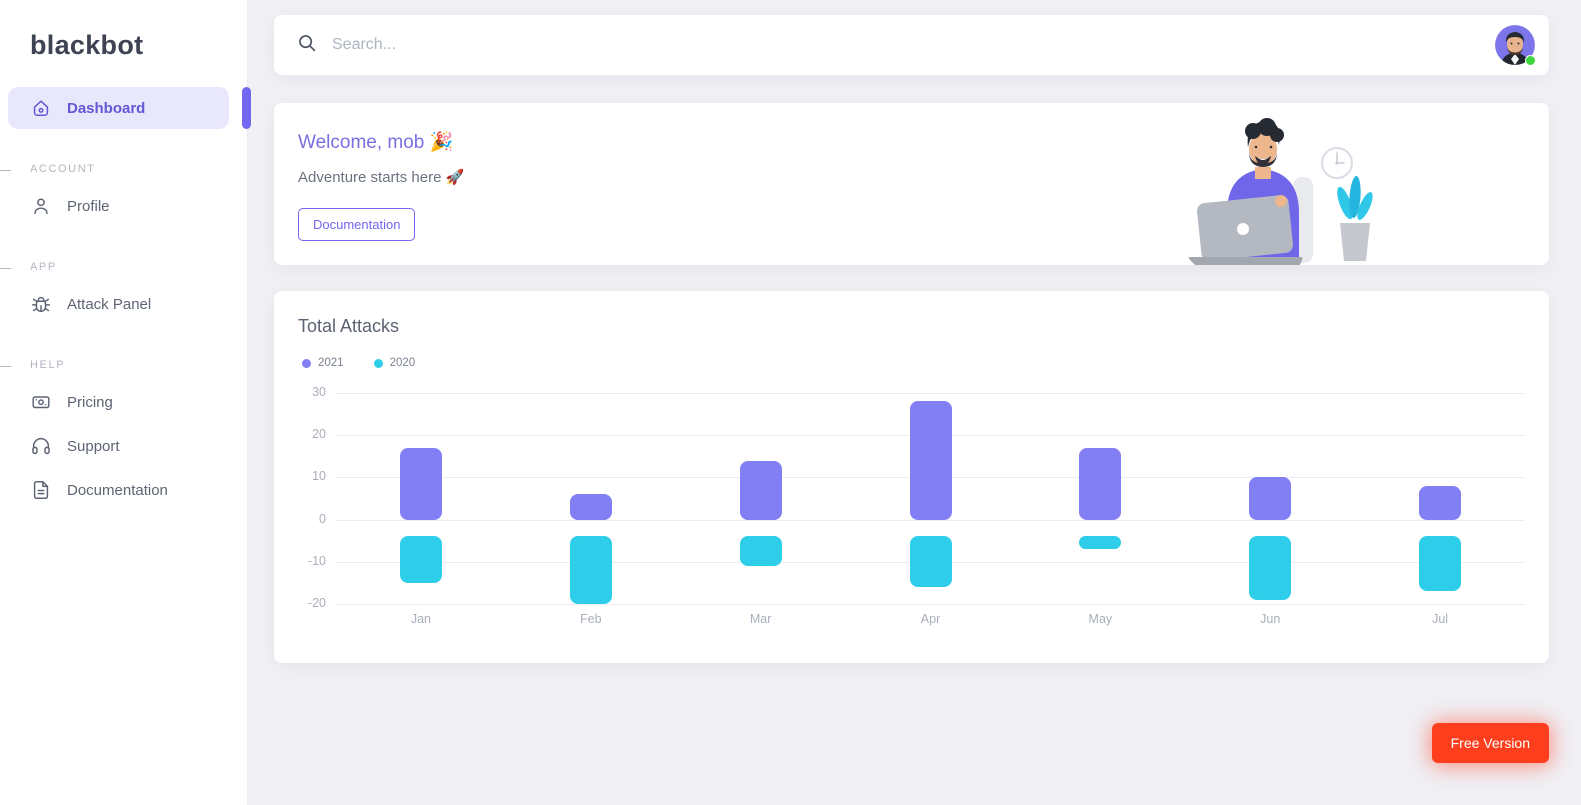 The height and width of the screenshot is (805, 1581). What do you see at coordinates (760, 490) in the screenshot?
I see `bar-2021-mar` at bounding box center [760, 490].